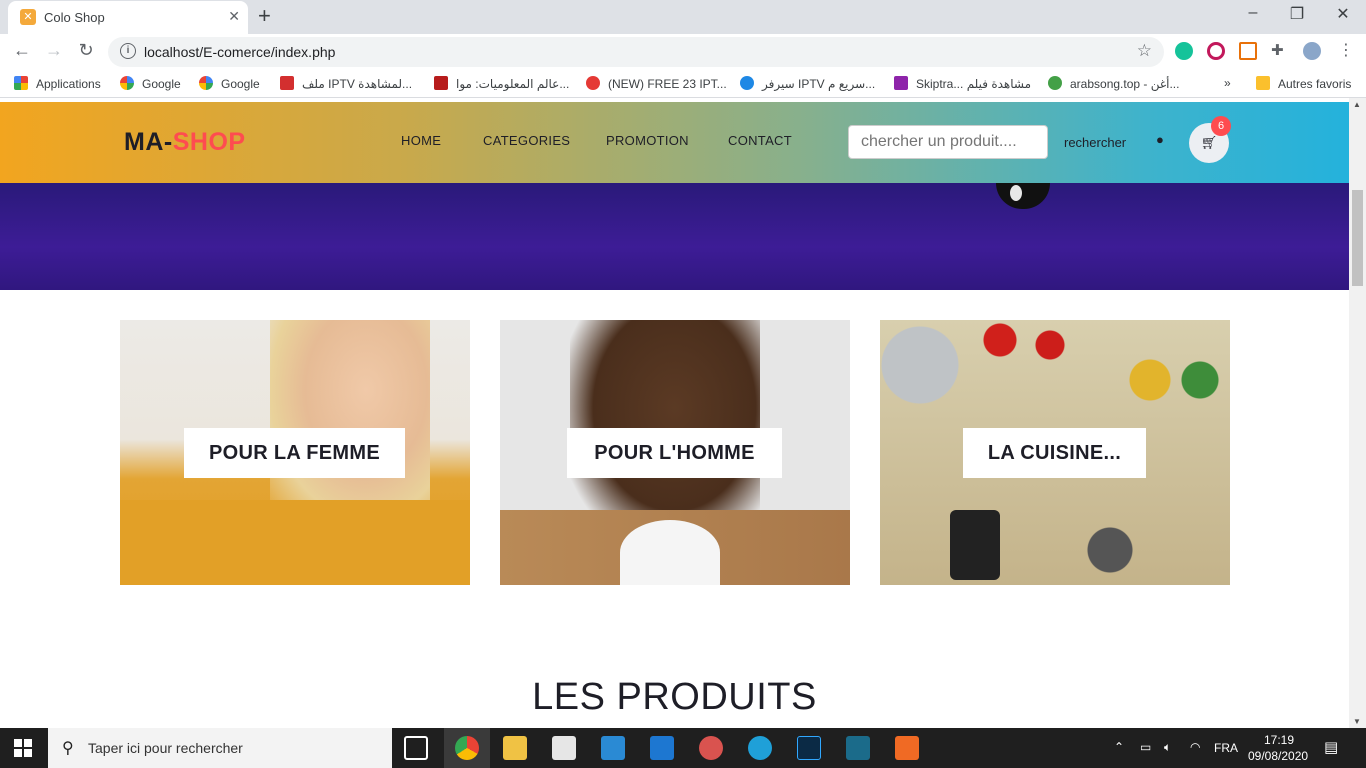  Describe the element at coordinates (234, 16) in the screenshot. I see `close-tab-icon: ✕` at that location.